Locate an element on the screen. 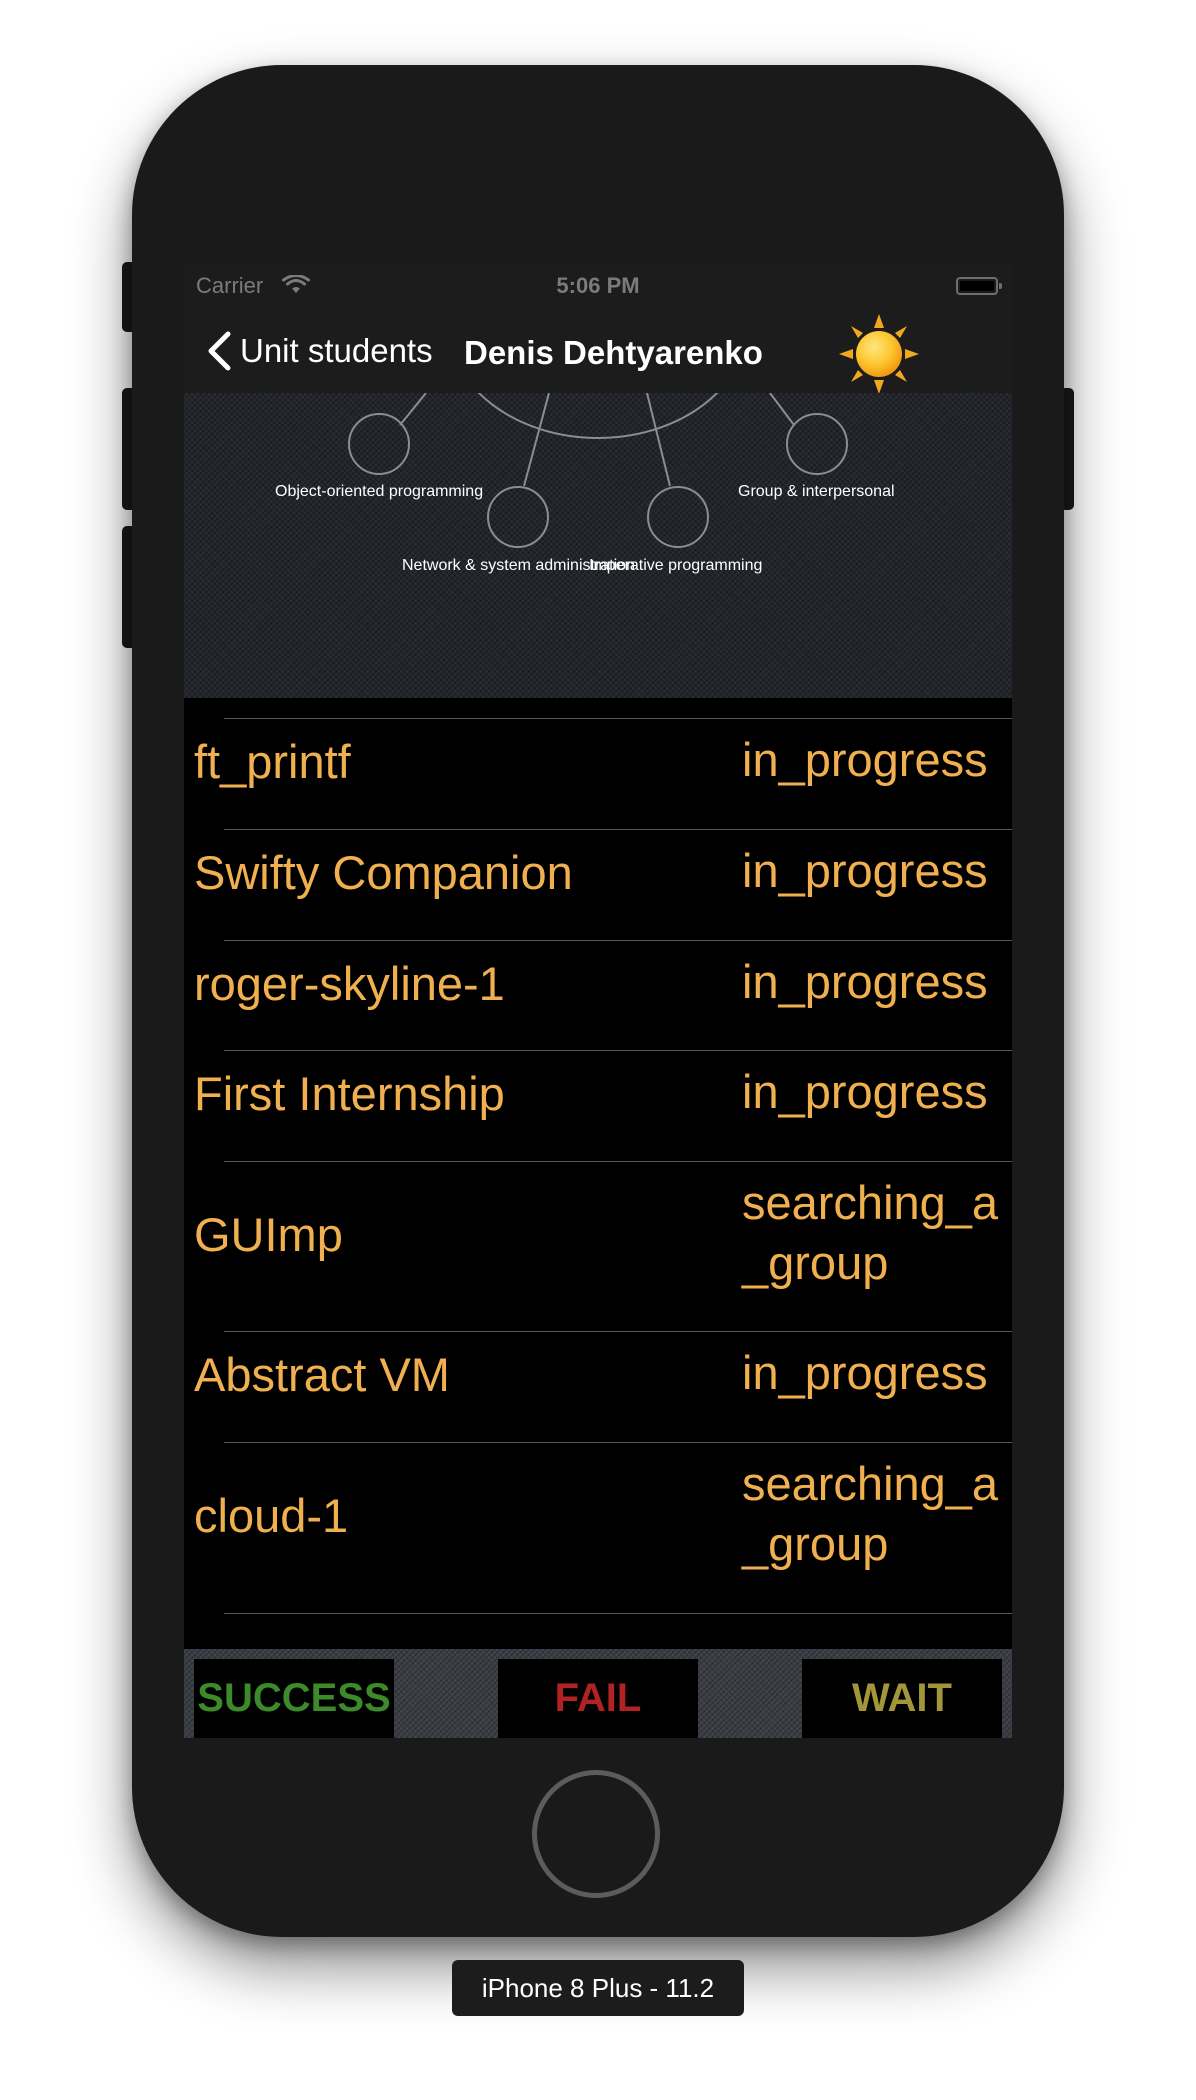  status-bar: Carrier 5:06 PM is located at coordinates (598, 286).